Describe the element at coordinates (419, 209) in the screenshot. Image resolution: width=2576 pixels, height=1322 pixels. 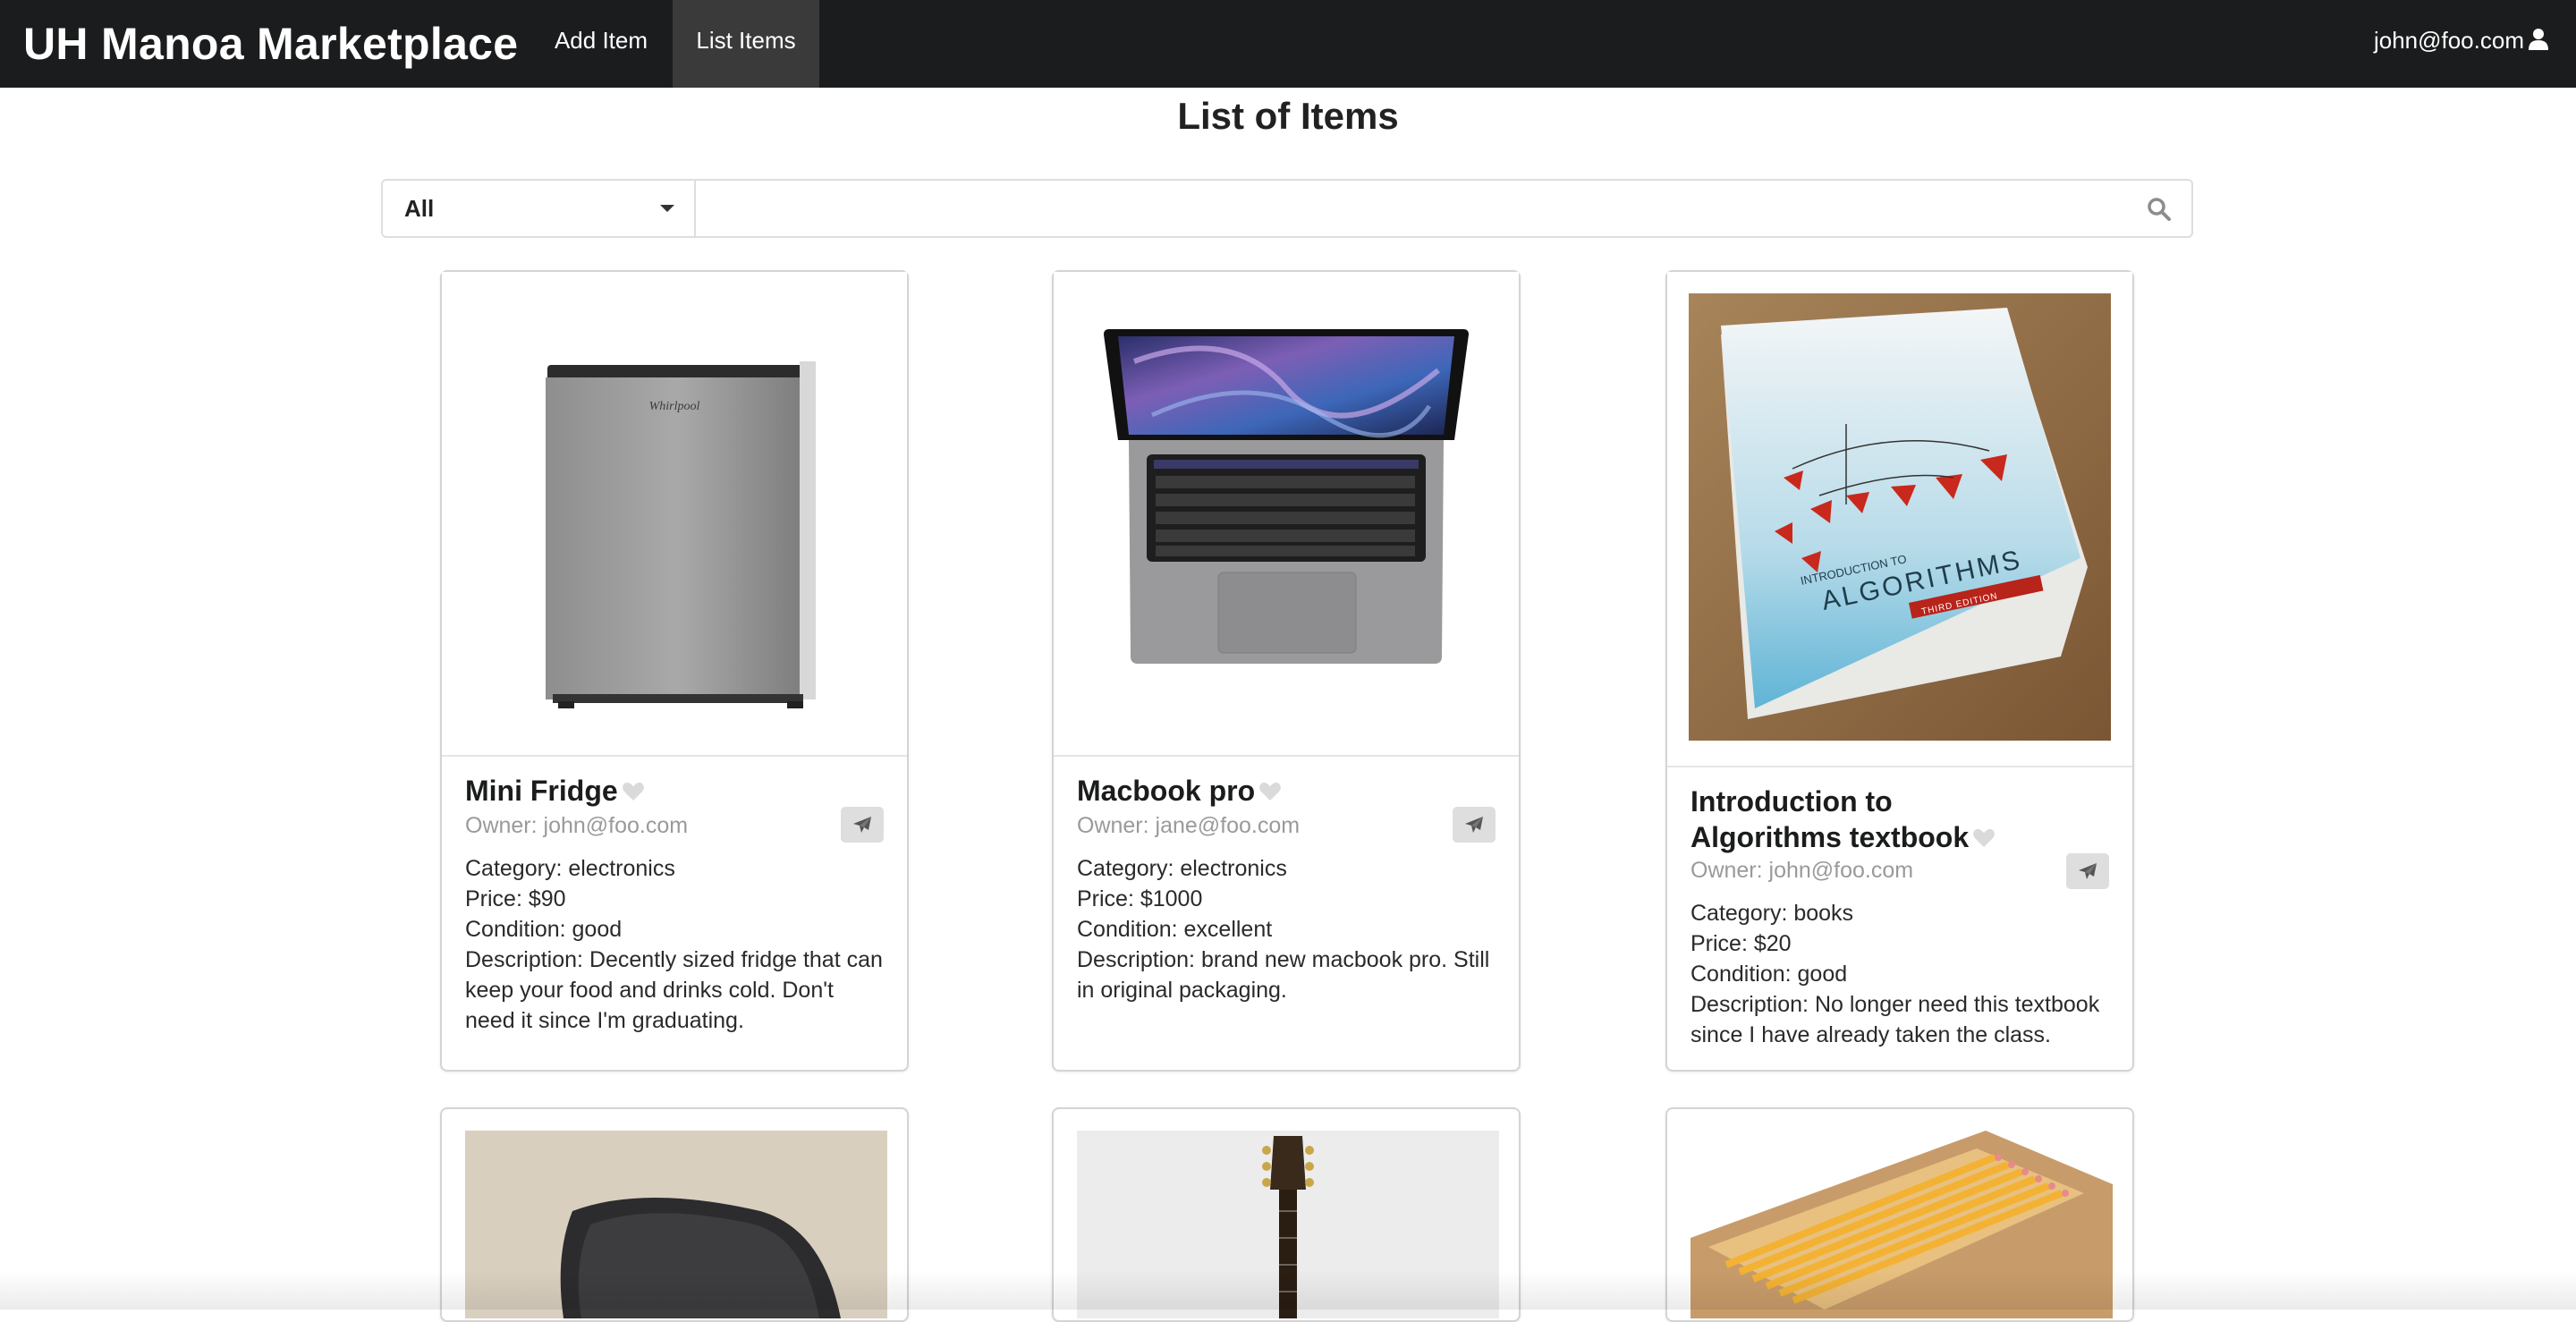
I see `category-selected-value: All` at that location.